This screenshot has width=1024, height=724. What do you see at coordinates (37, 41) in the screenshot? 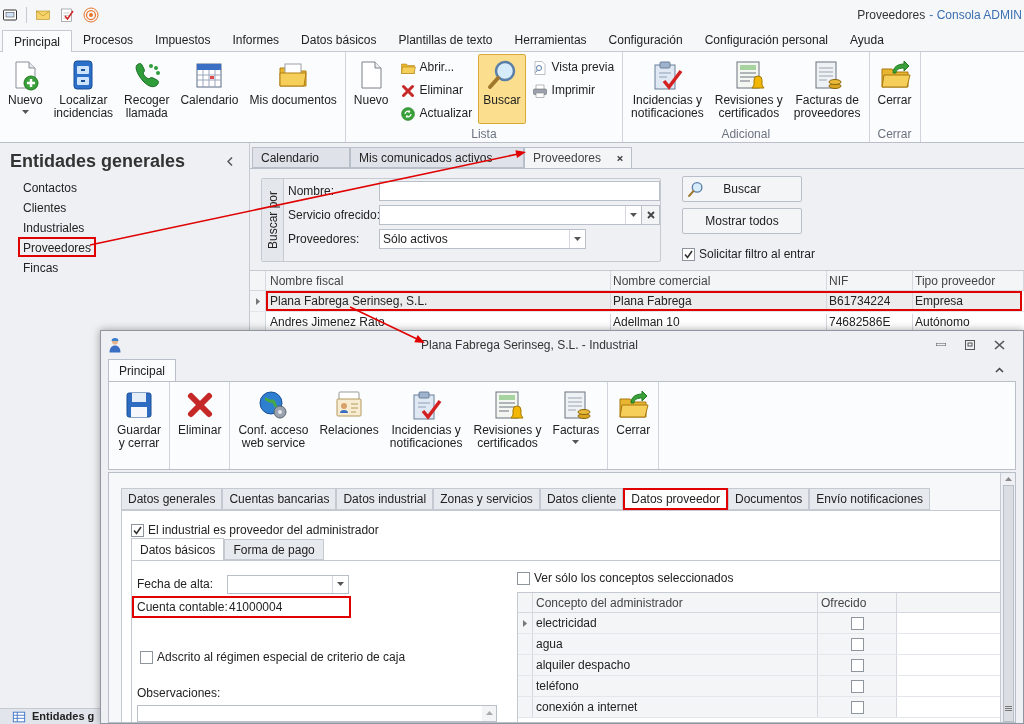
I see `menu-tab: Principal` at bounding box center [37, 41].